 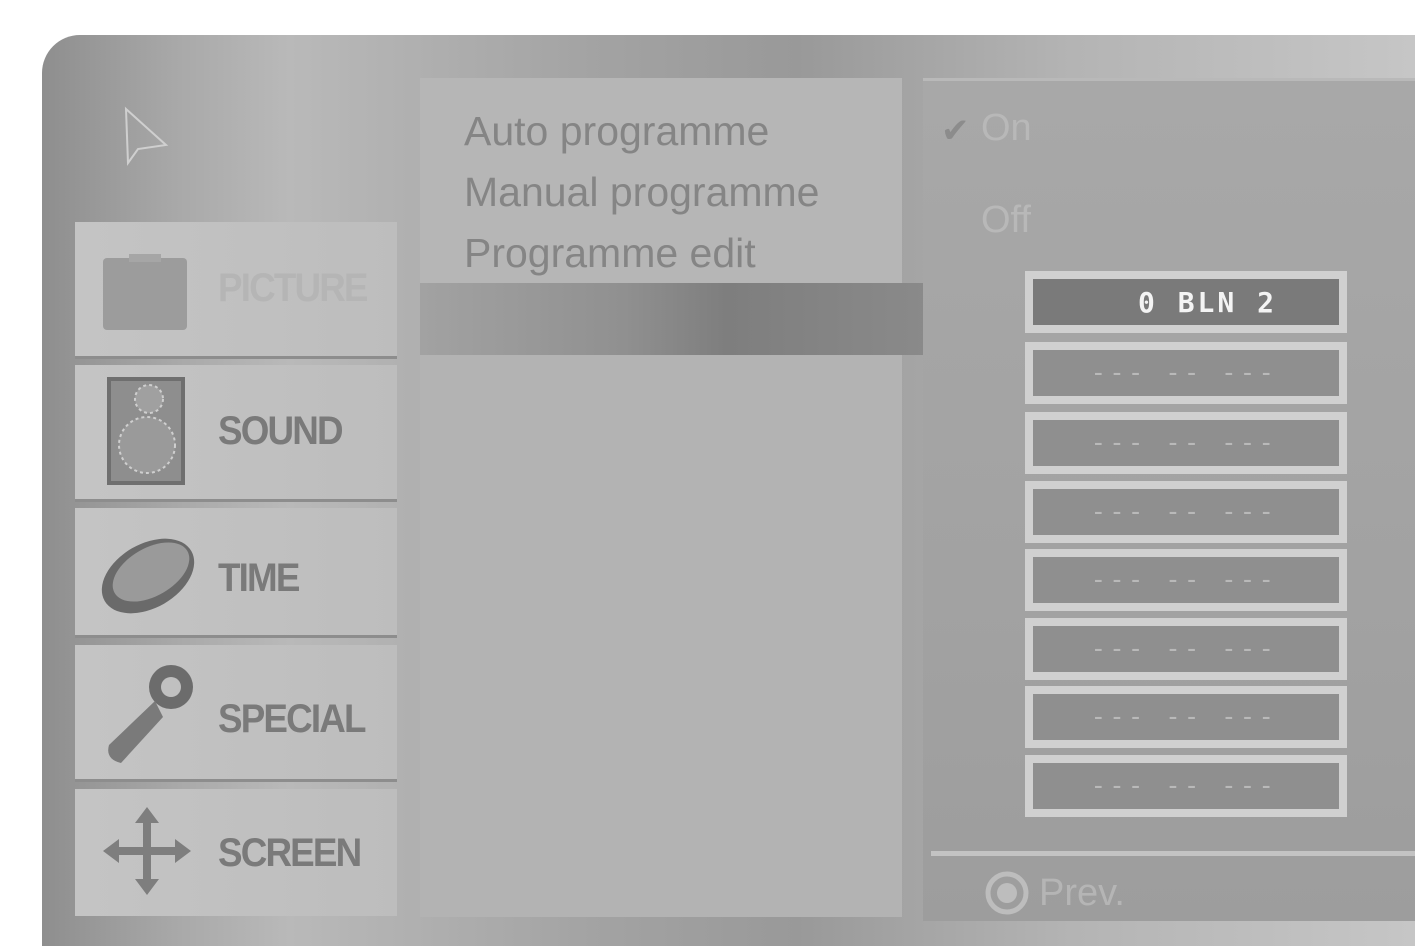 I want to click on menu-screen: SCREEN, so click(x=236, y=852).